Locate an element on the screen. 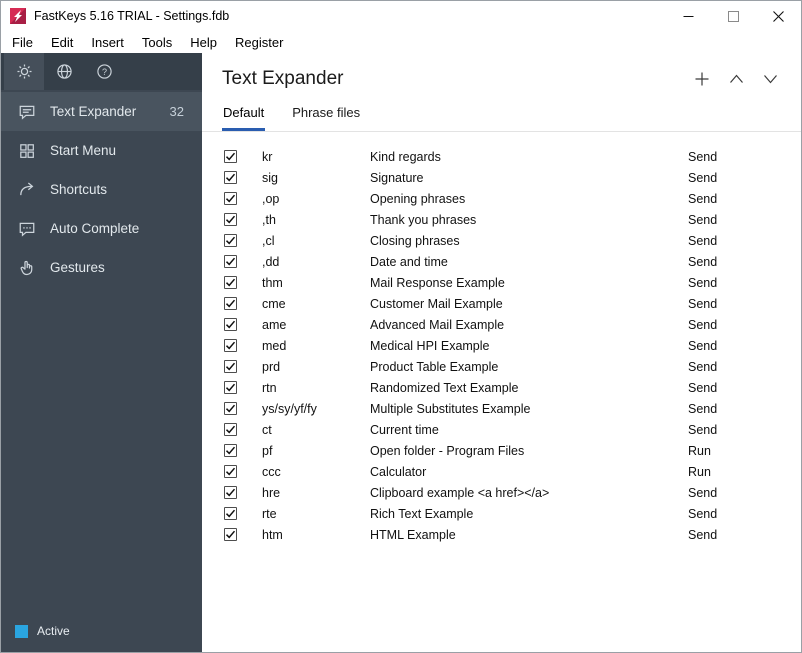  abbreviation-cell: prd is located at coordinates (271, 366).